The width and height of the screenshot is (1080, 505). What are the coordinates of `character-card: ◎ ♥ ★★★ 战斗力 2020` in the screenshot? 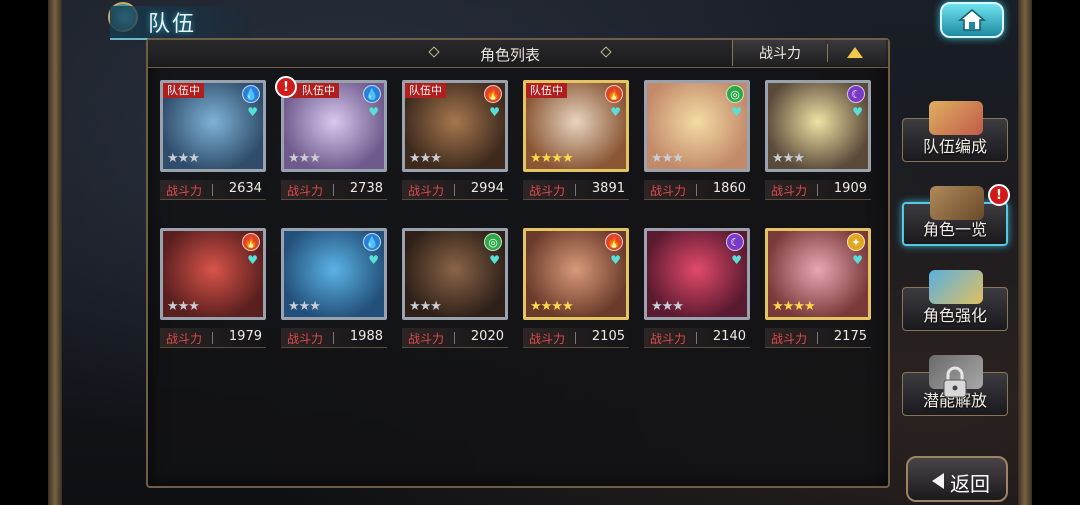 It's located at (455, 289).